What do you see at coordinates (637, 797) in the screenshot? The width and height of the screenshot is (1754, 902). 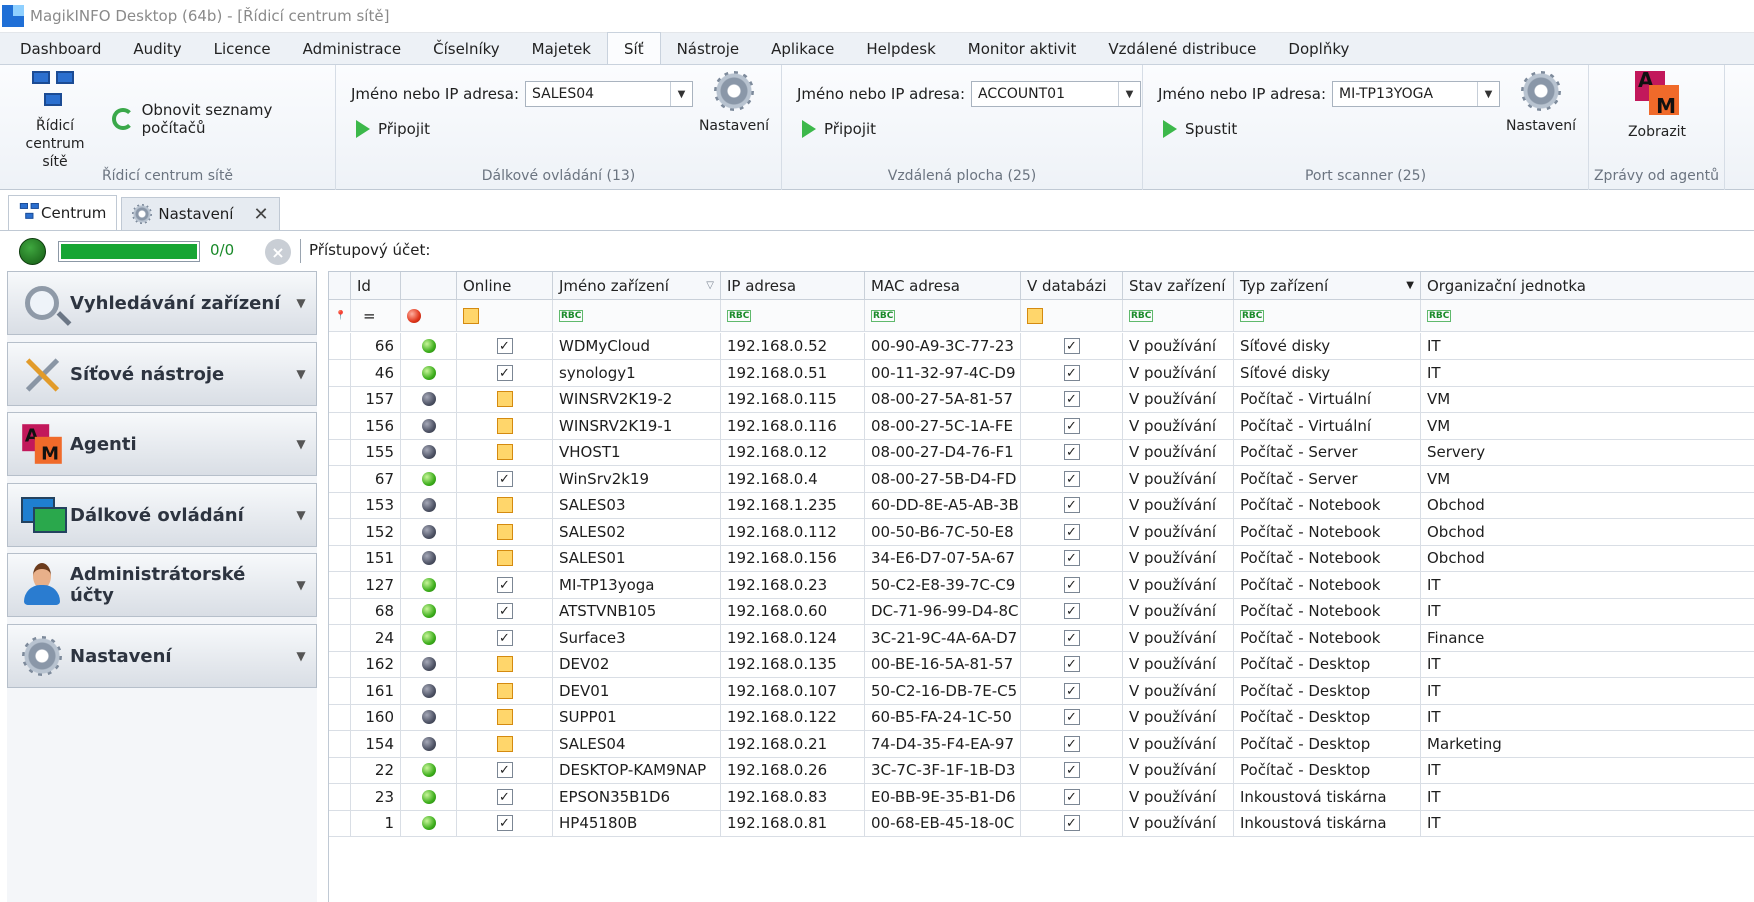 I see `name-cell: EPSON35B1D6` at bounding box center [637, 797].